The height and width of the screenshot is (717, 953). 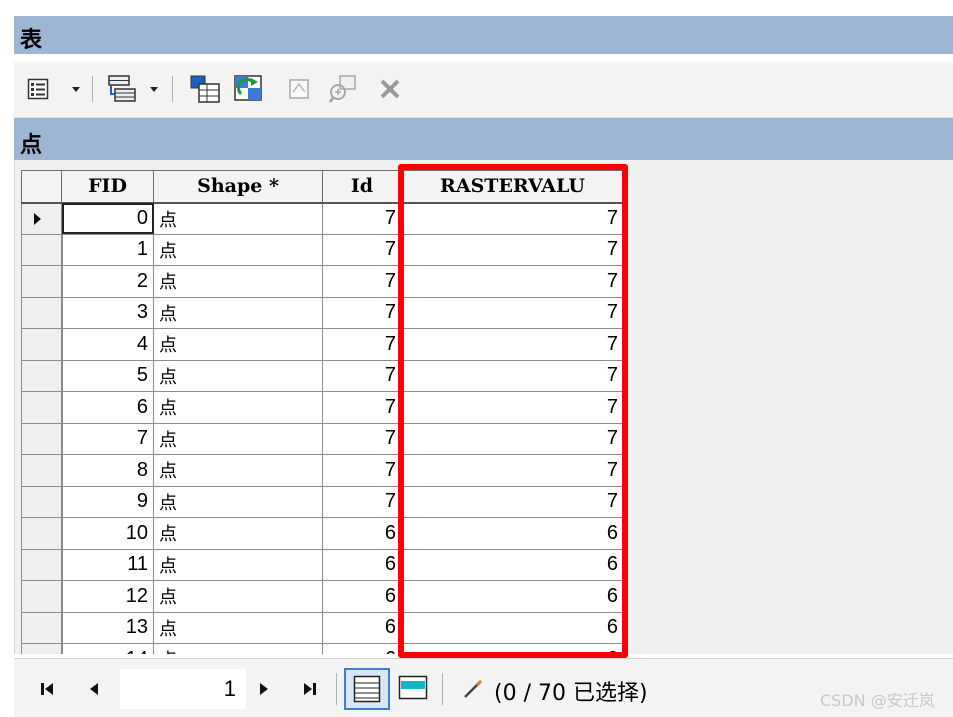 I want to click on table-row: 6点77, so click(x=322, y=407).